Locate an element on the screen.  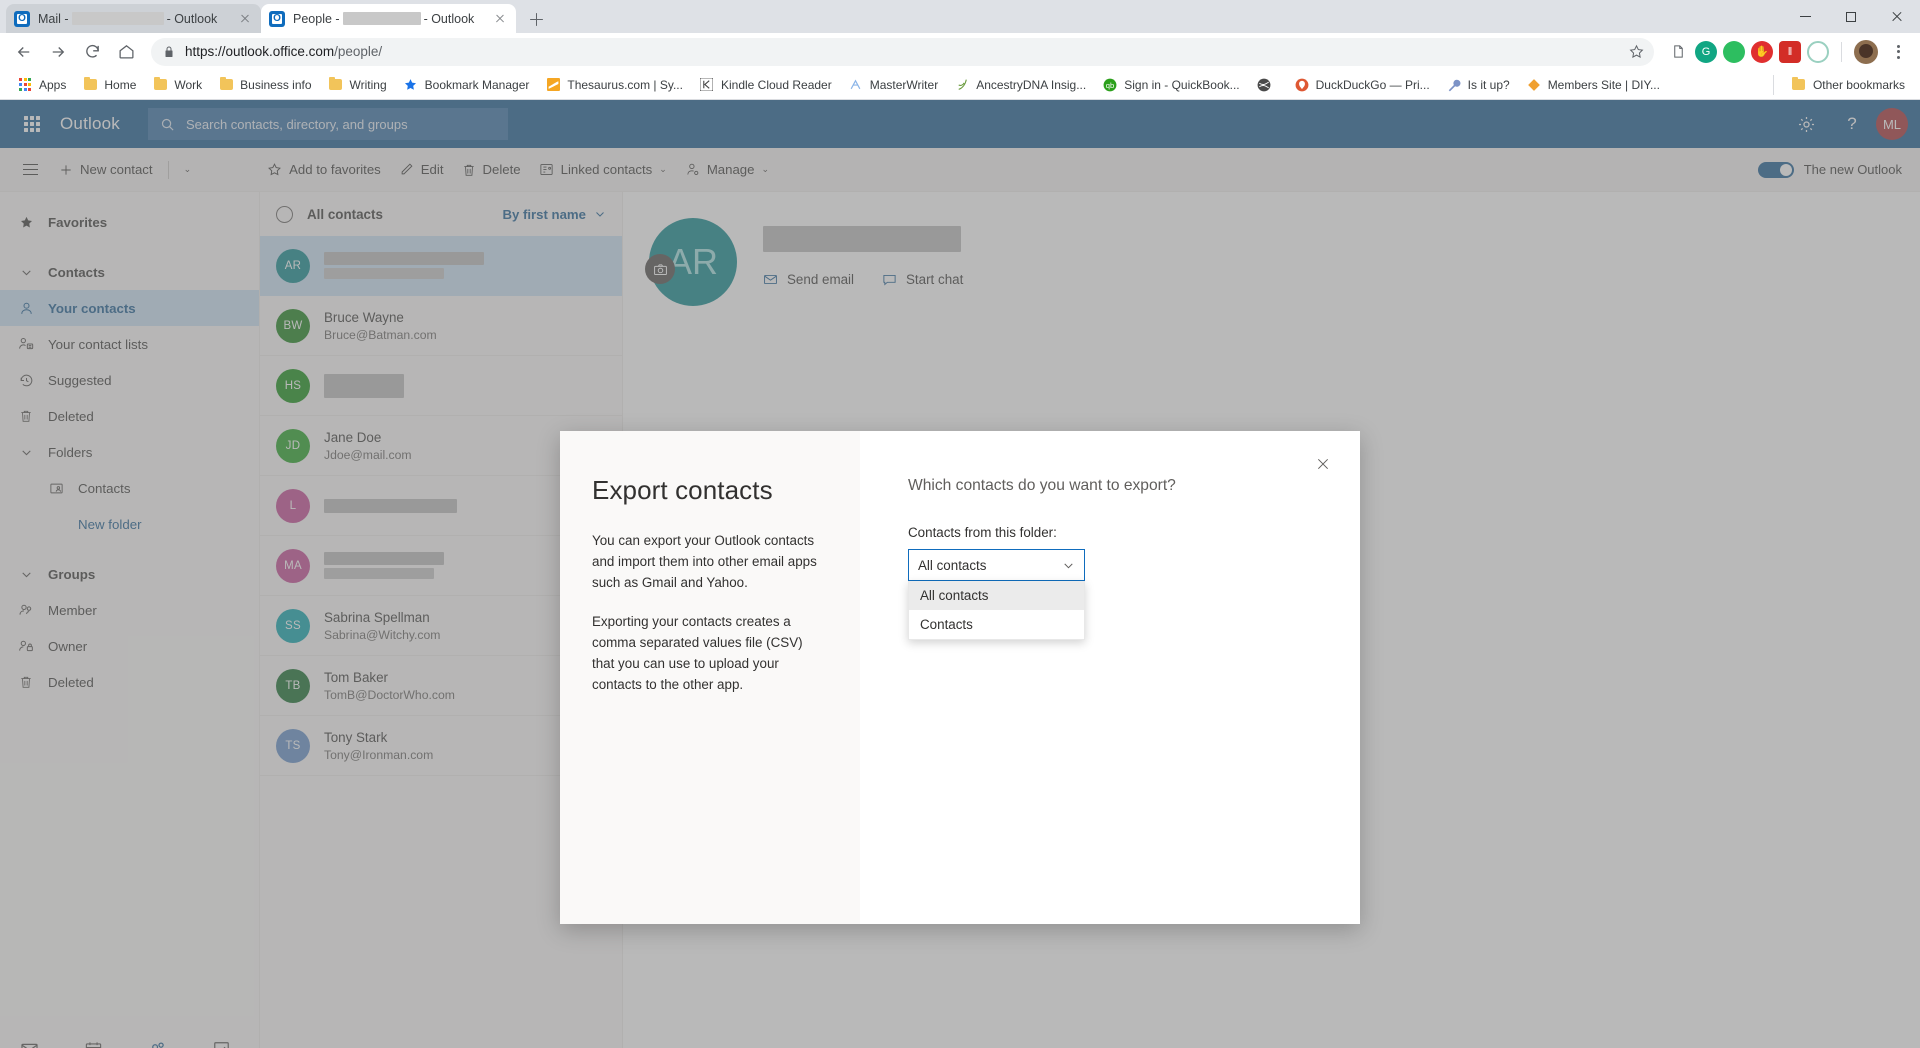
extension-icons: G ✋ ‖ is located at coordinates (1787, 52).